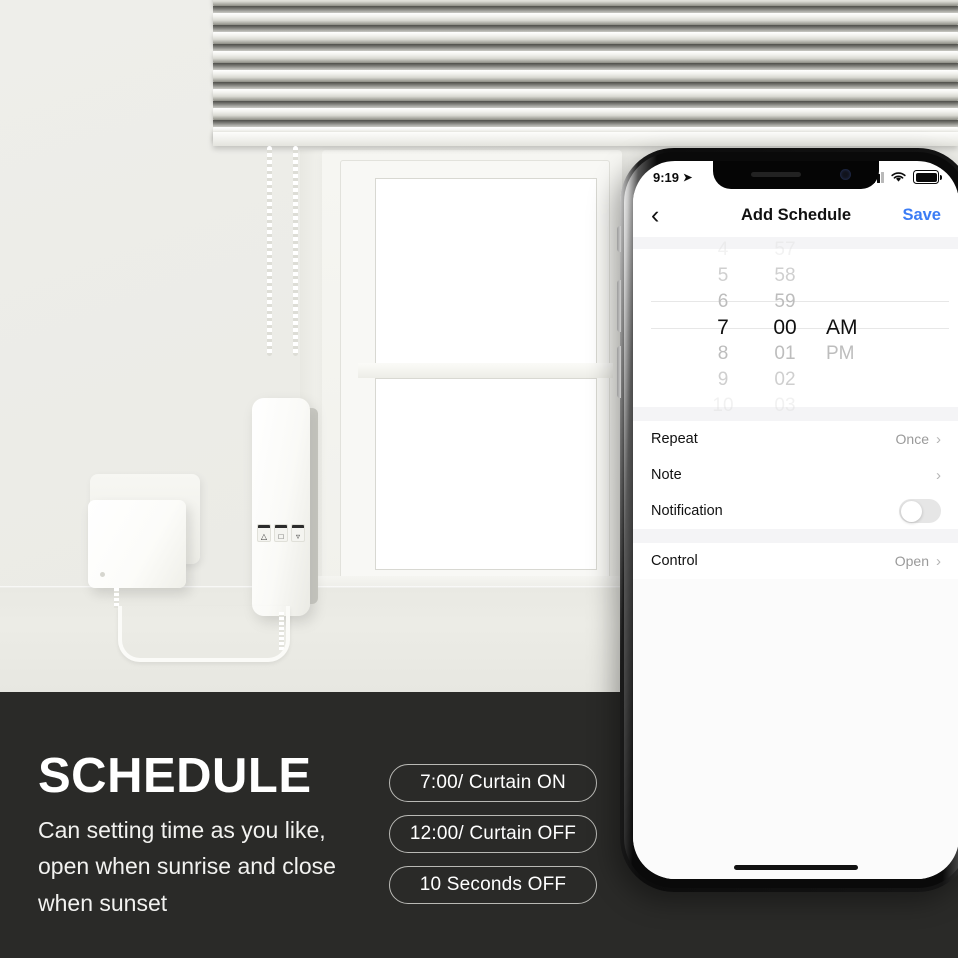 This screenshot has height=958, width=958. What do you see at coordinates (674, 439) in the screenshot?
I see `row-label: Repeat` at bounding box center [674, 439].